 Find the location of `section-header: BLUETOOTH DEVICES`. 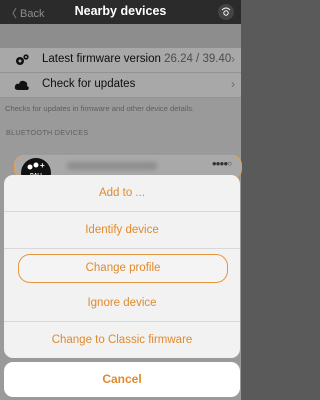

section-header: BLUETOOTH DEVICES is located at coordinates (47, 132).